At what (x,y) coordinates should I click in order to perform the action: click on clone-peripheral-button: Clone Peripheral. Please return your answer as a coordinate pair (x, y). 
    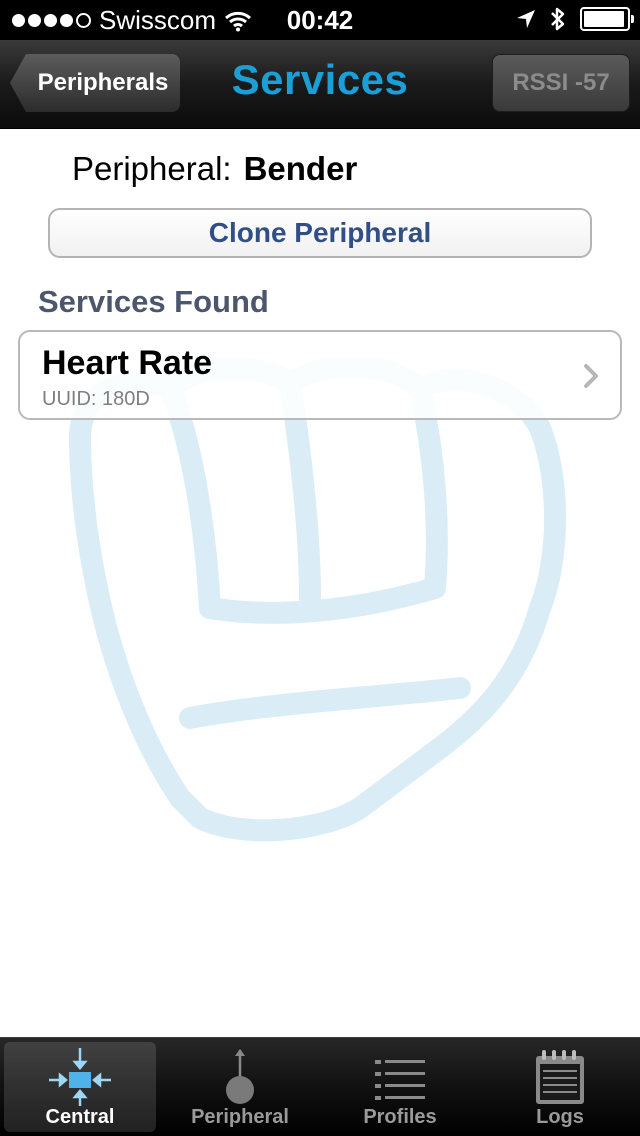
    Looking at the image, I should click on (320, 233).